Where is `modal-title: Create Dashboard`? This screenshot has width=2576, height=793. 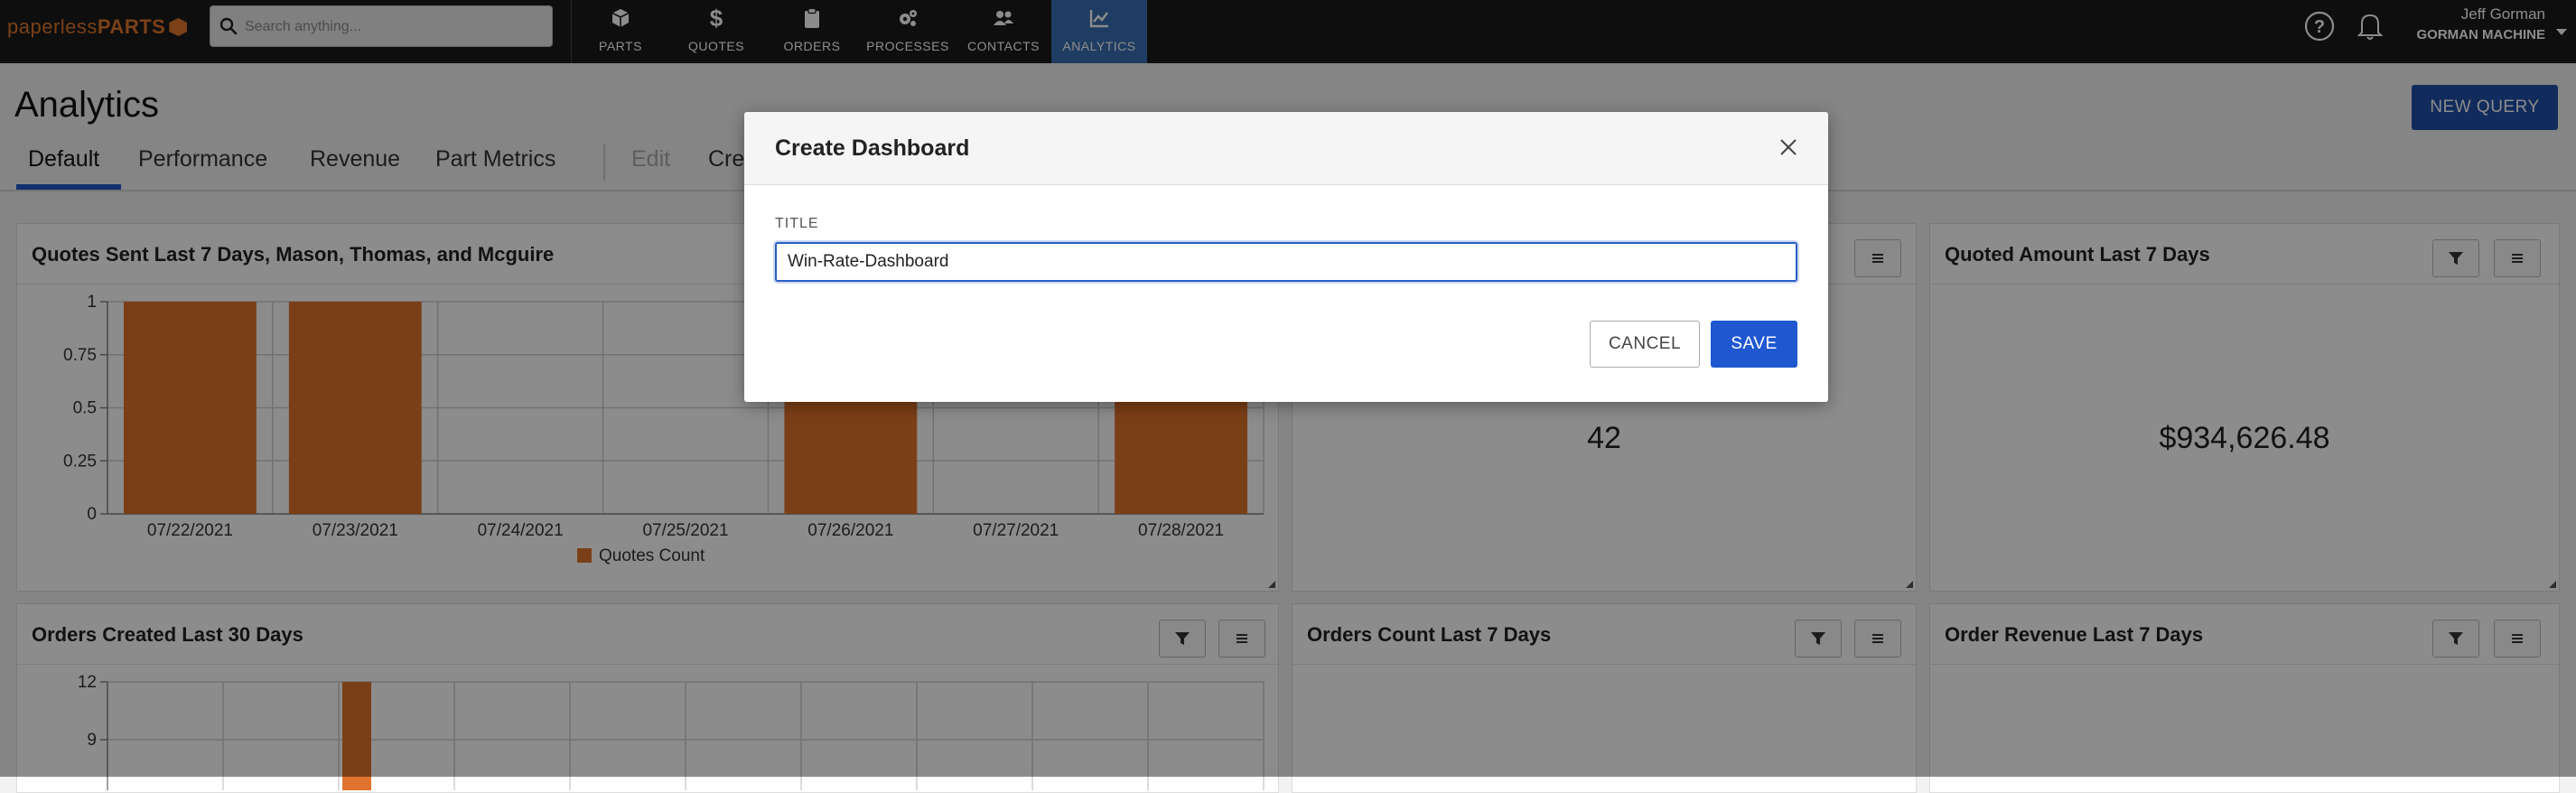
modal-title: Create Dashboard is located at coordinates (872, 148).